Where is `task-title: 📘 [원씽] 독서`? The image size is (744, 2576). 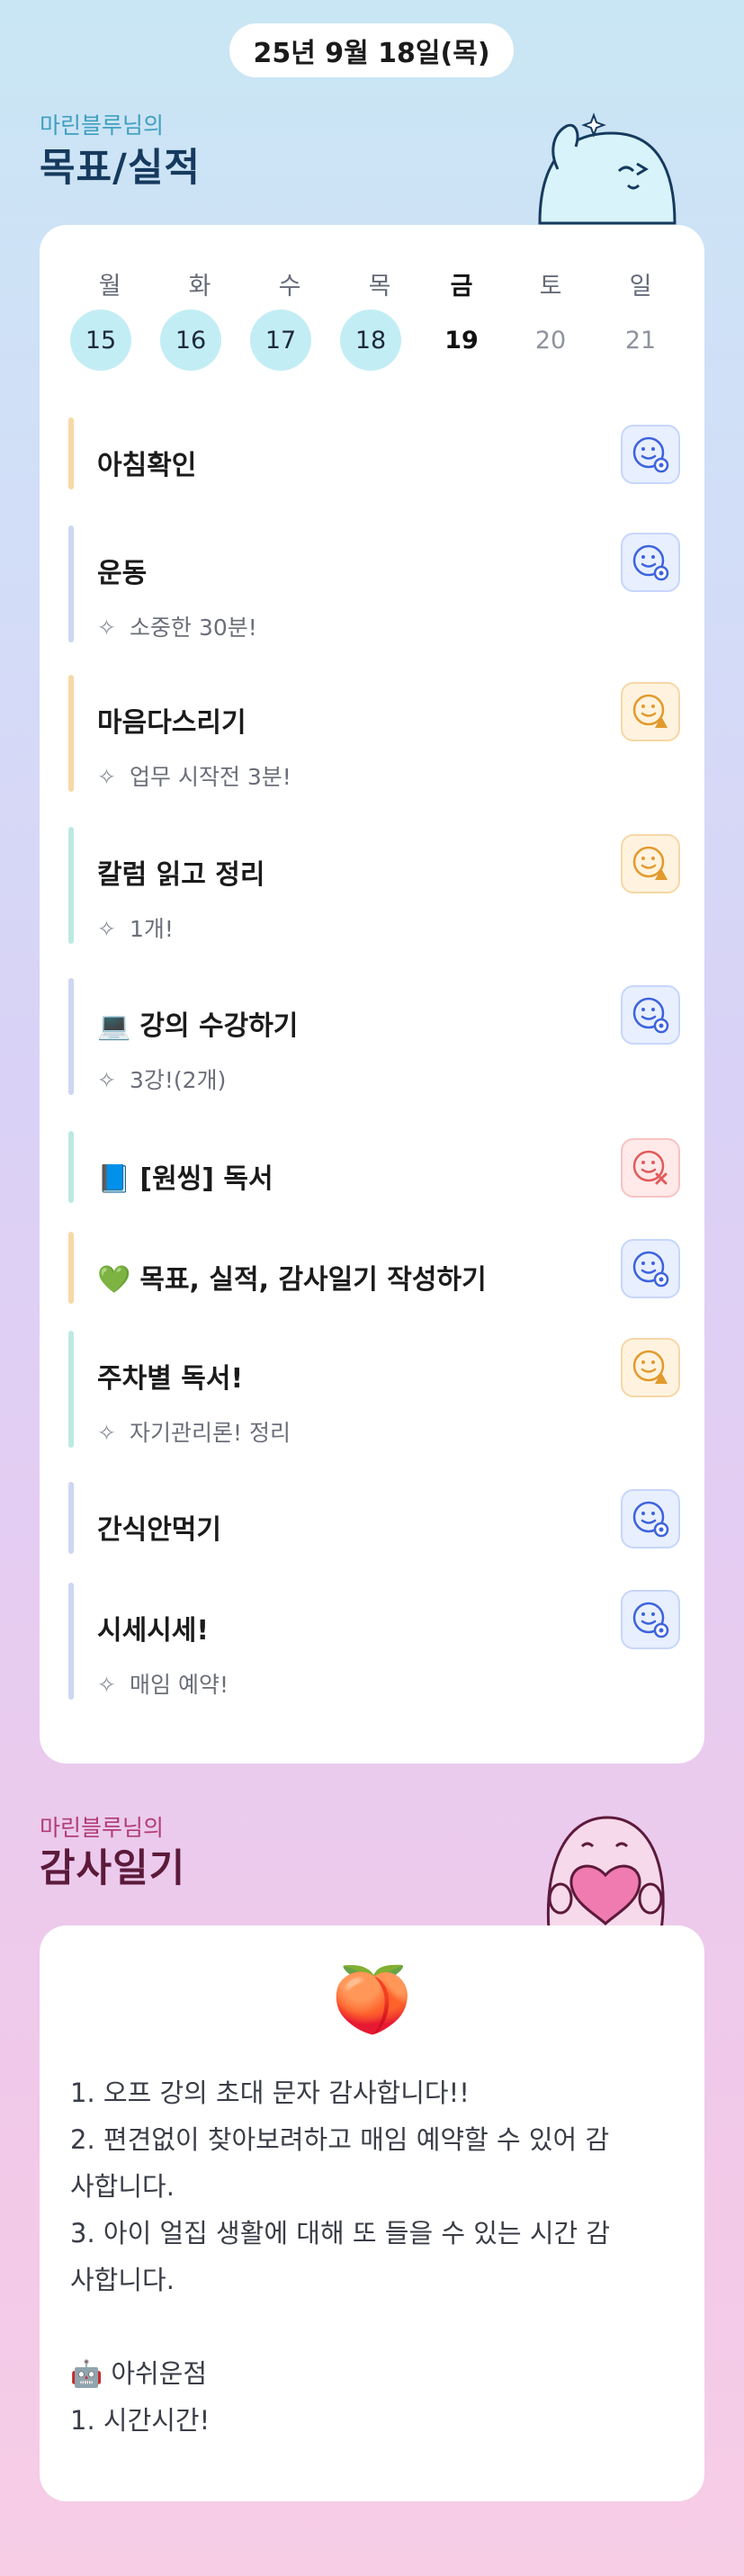
task-title: 📘 [원씽] 독서 is located at coordinates (185, 1176).